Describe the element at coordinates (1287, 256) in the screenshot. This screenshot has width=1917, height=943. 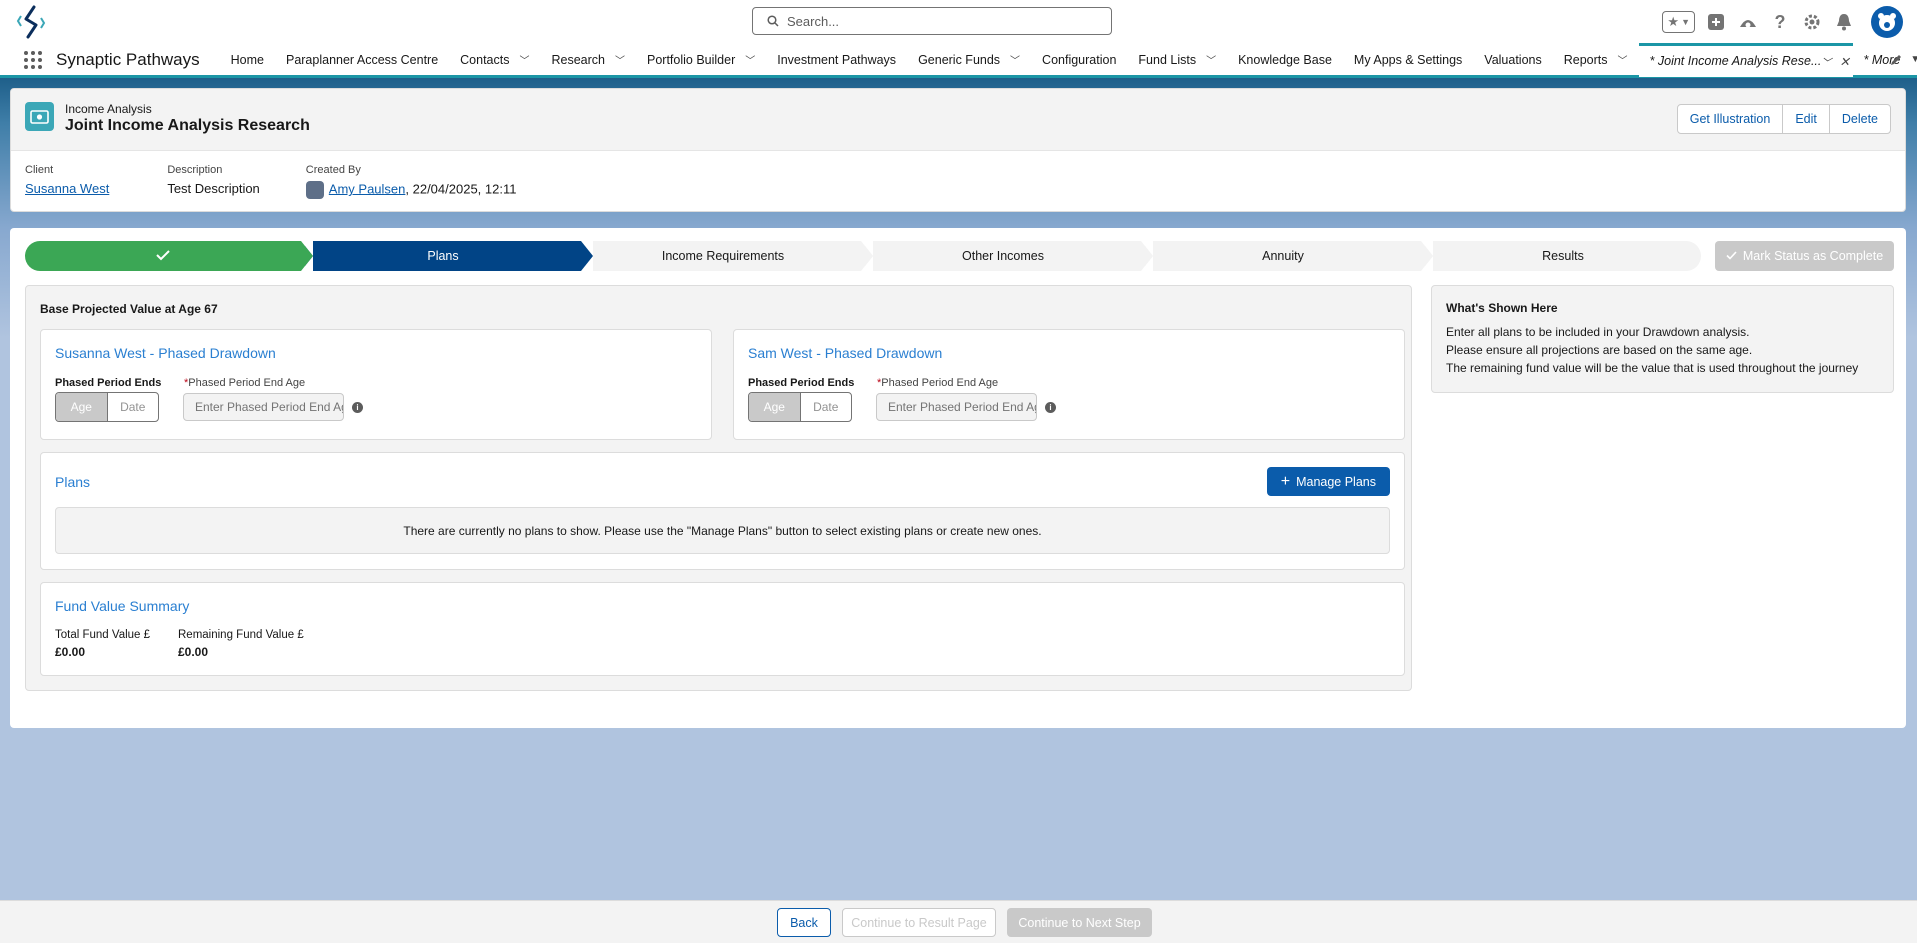
I see `path-step-annuity: Annuity` at that location.